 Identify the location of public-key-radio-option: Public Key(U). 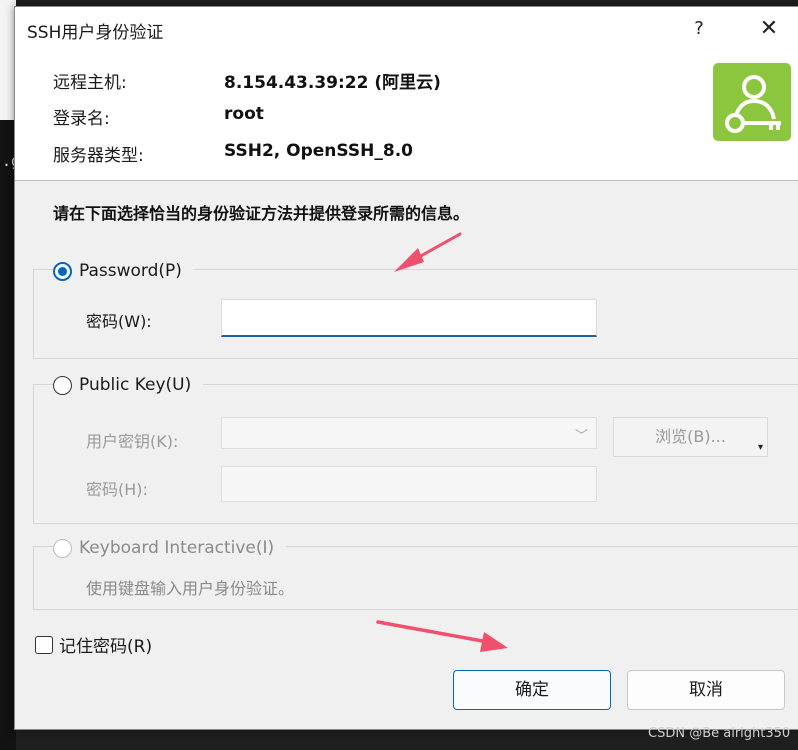
(128, 385).